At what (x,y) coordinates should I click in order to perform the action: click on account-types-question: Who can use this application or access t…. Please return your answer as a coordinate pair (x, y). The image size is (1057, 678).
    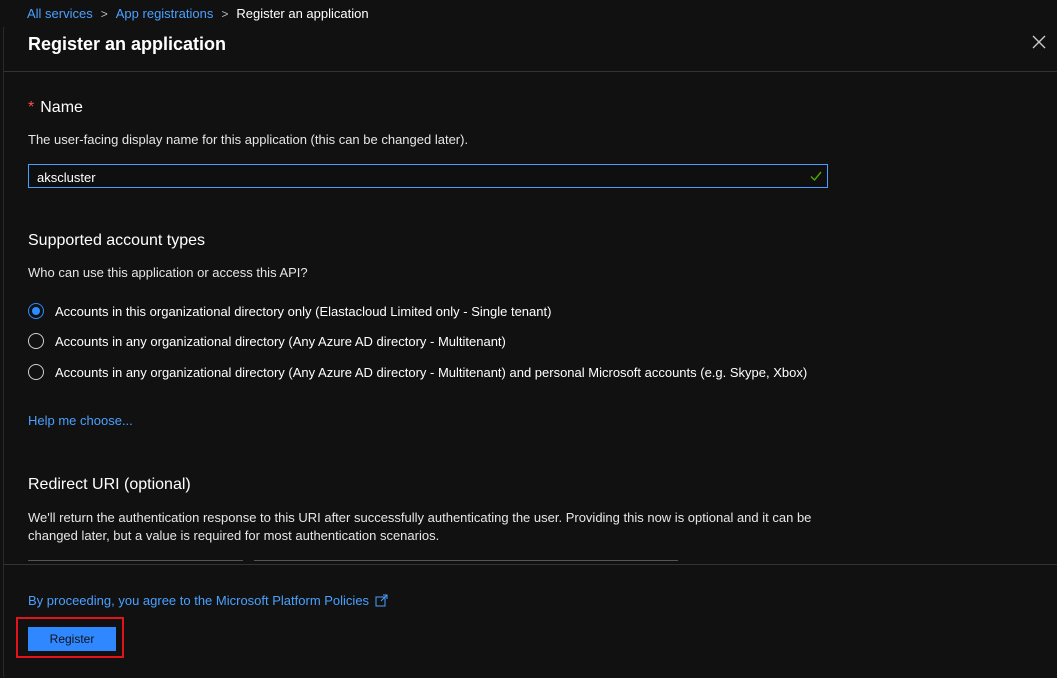
    Looking at the image, I should click on (168, 272).